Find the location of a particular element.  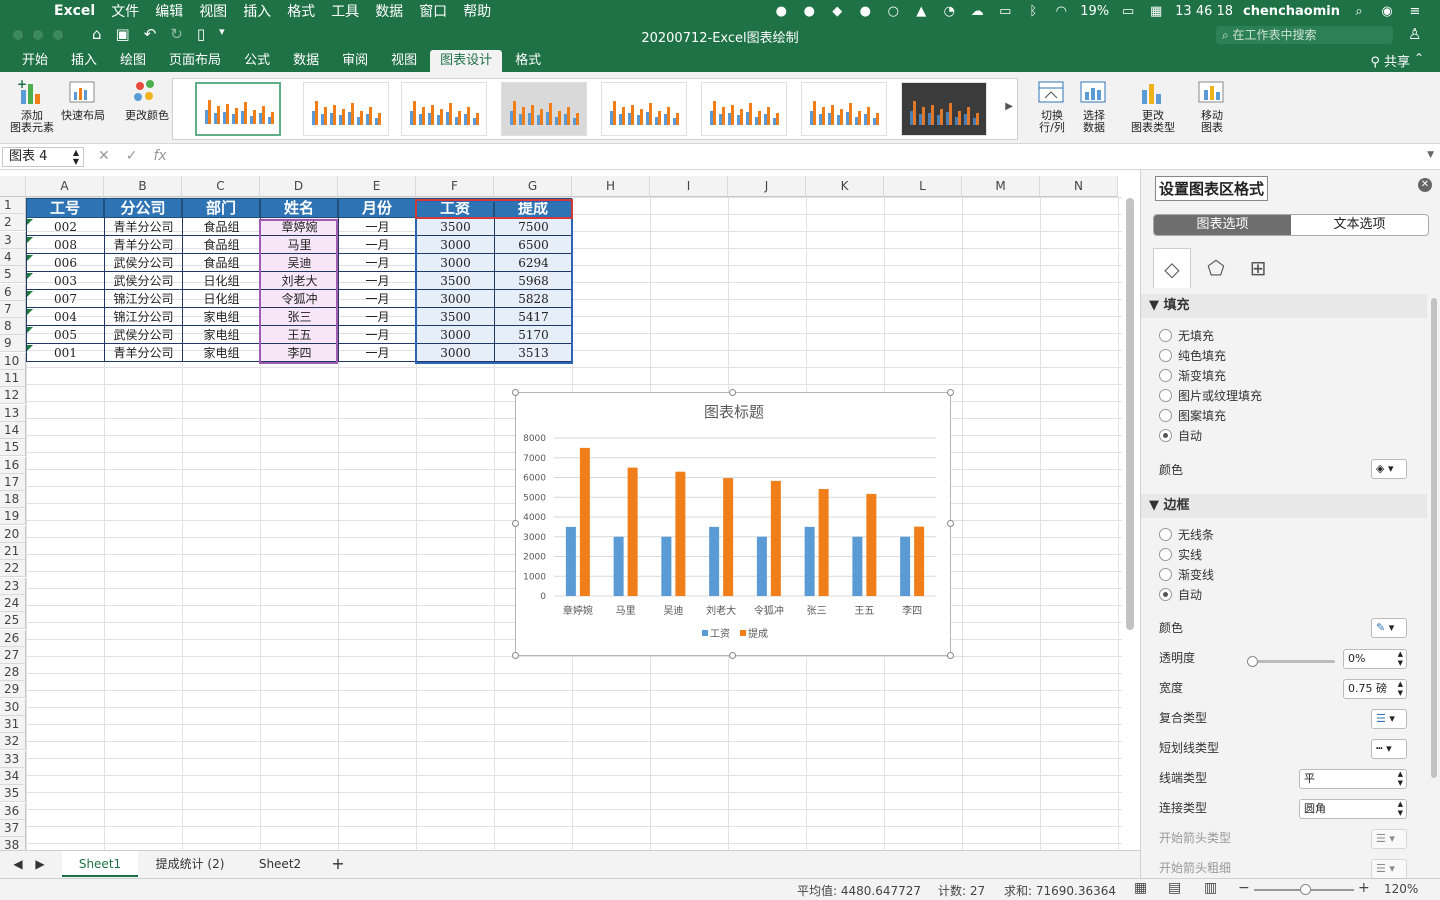

table-cell: 家电组 is located at coordinates (221, 335).